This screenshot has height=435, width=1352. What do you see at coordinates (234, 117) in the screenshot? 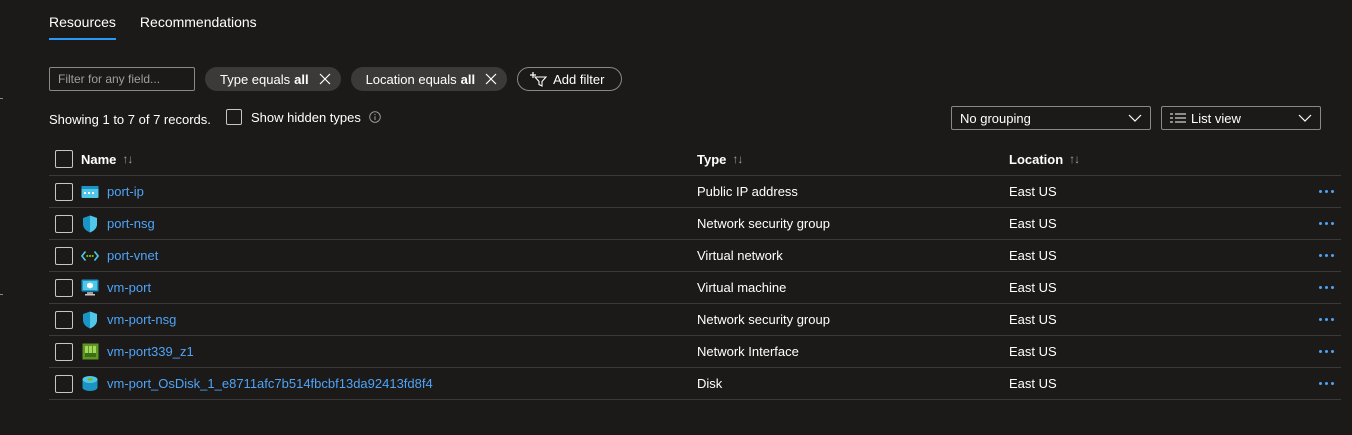
I see `show-hidden-checkbox` at bounding box center [234, 117].